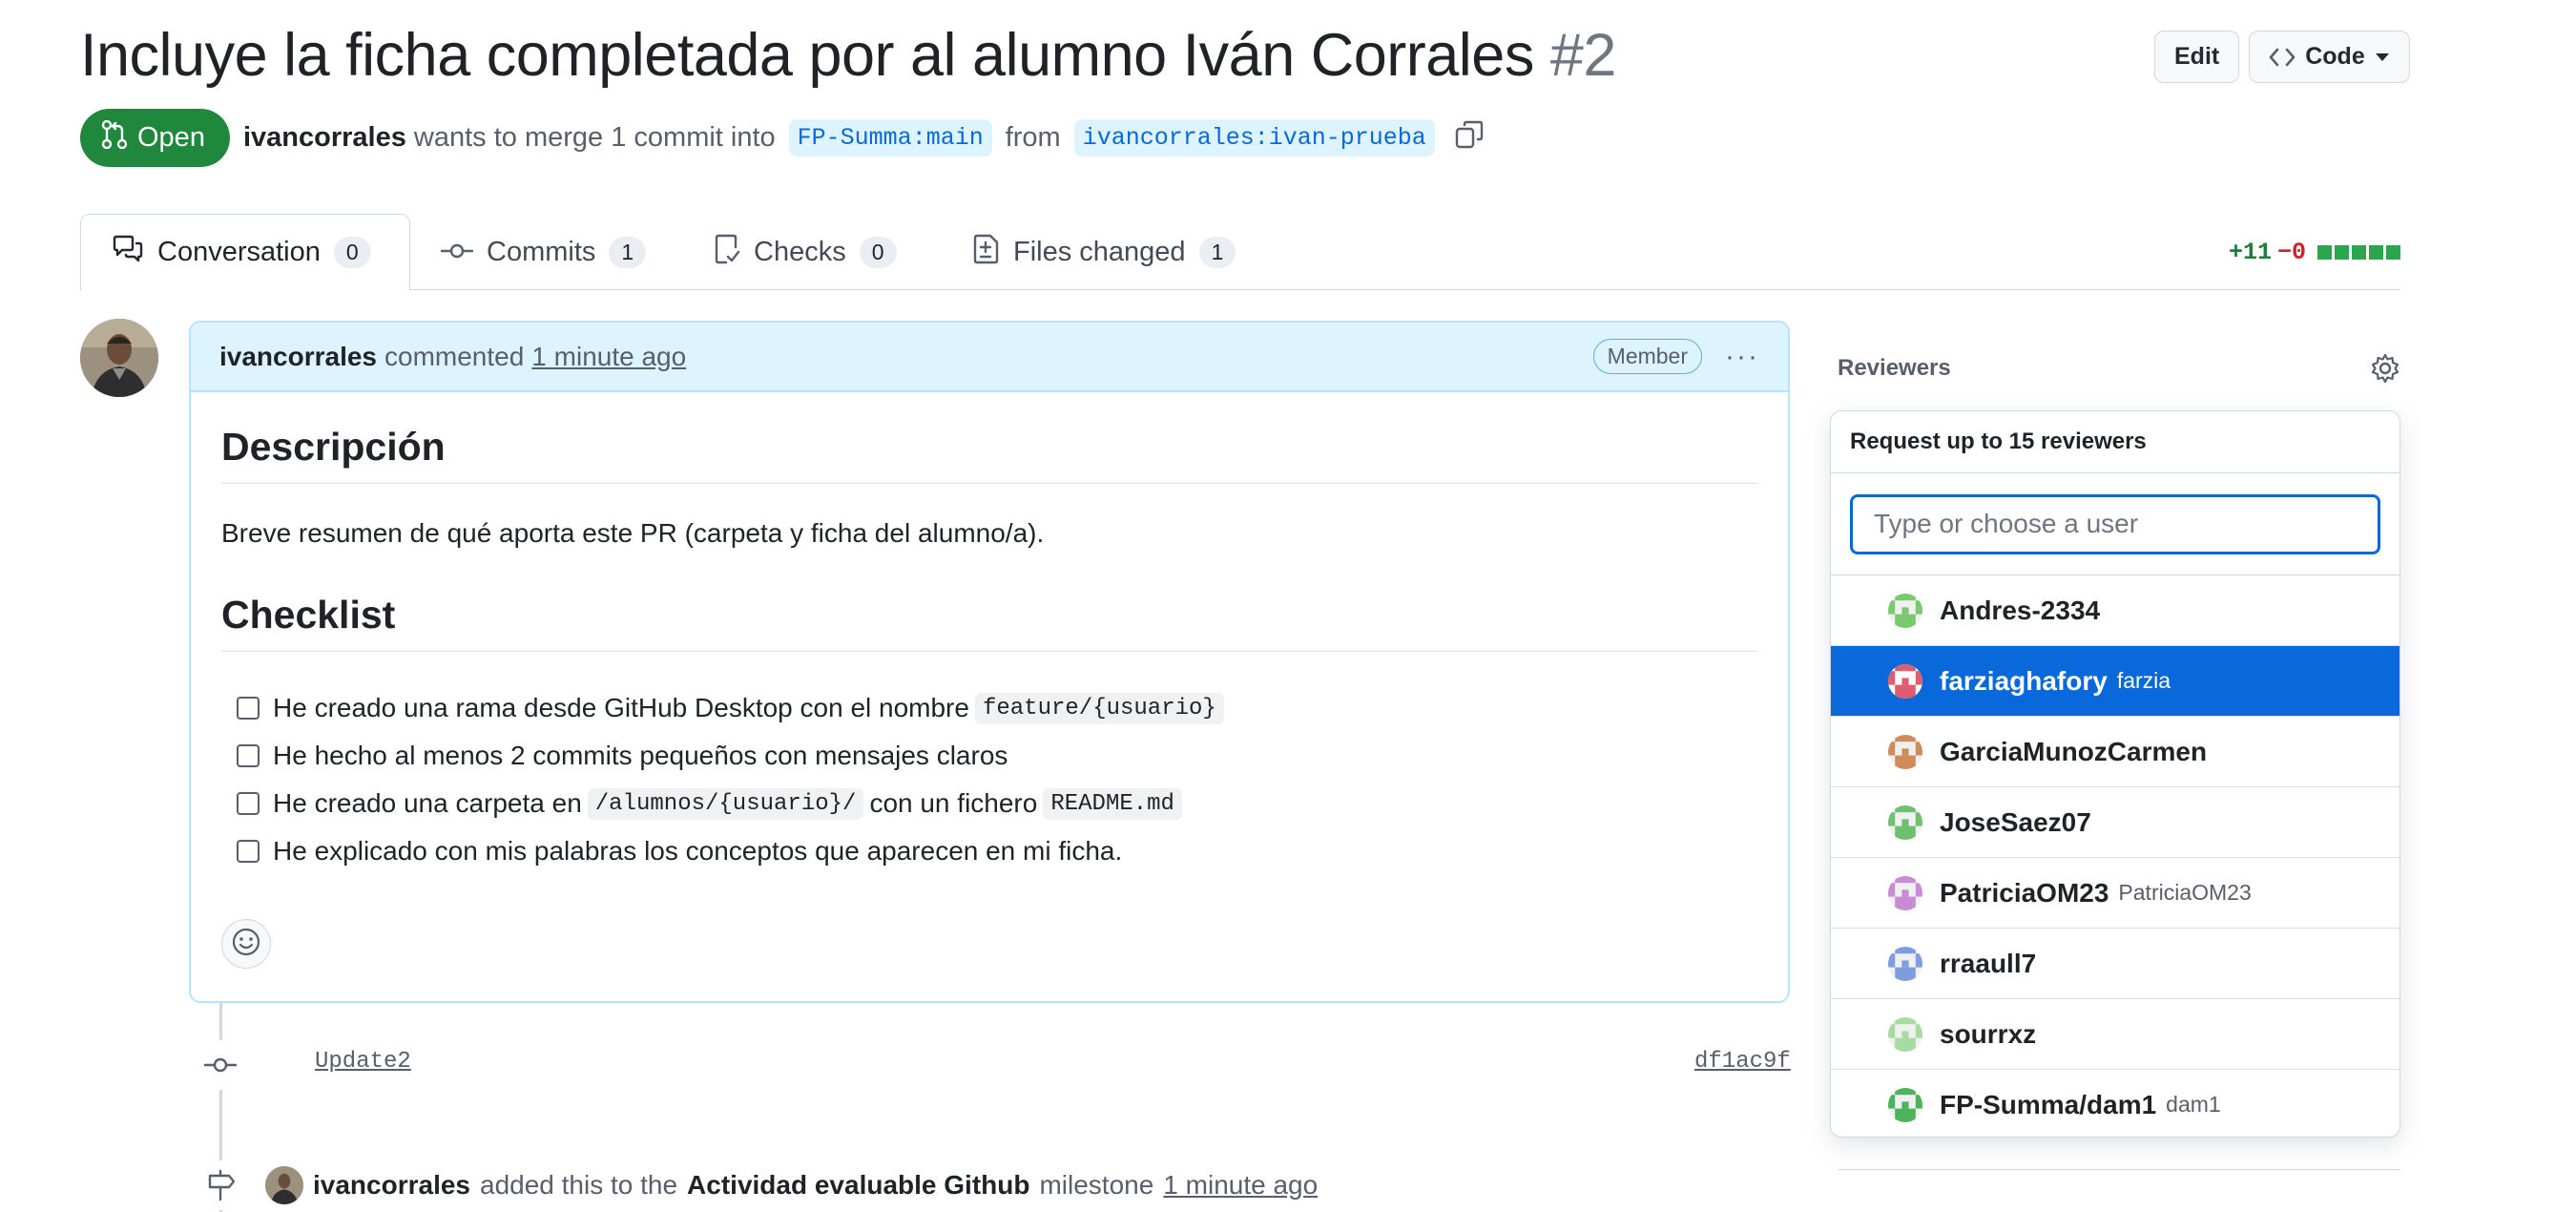 This screenshot has width=2576, height=1212. Describe the element at coordinates (363, 1062) in the screenshot. I see `commit-message-link: Update2` at that location.